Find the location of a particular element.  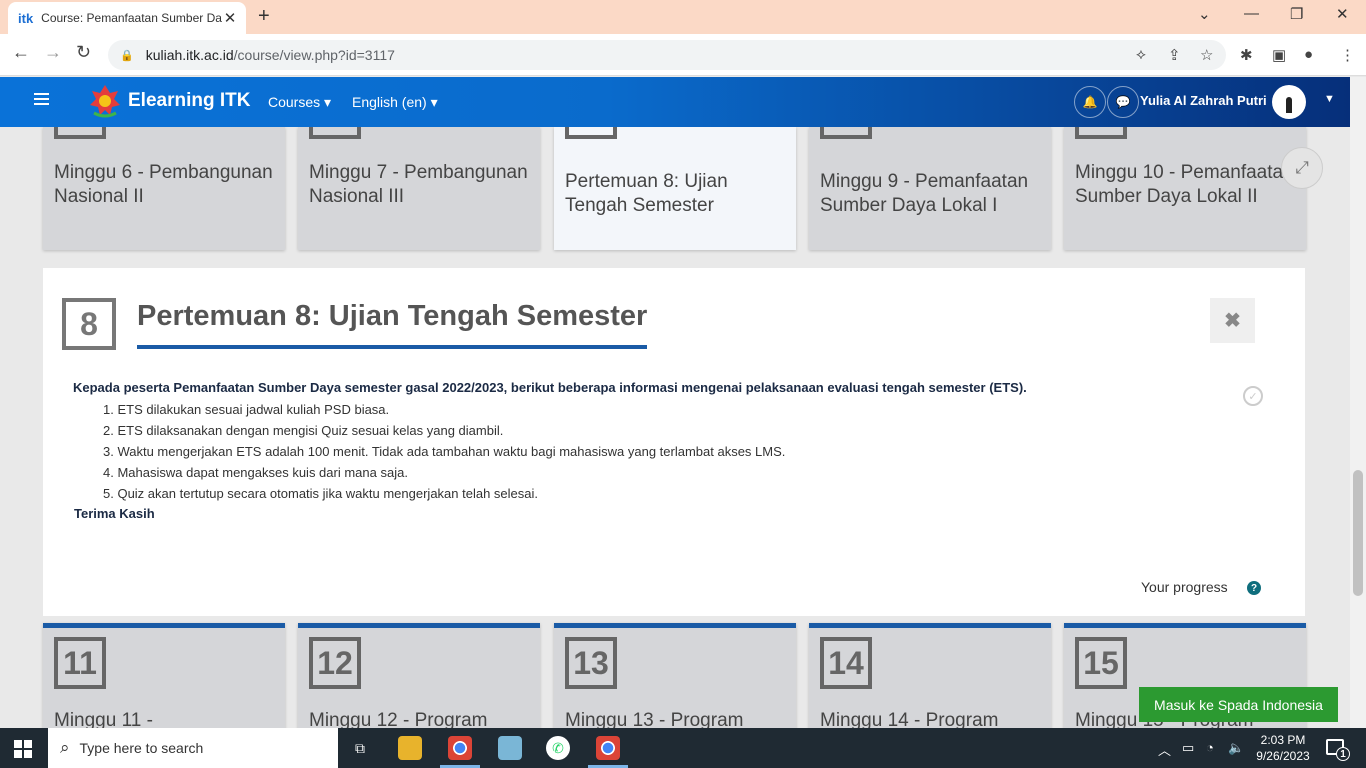

section-card-11: 11 Minggu 11 - is located at coordinates (164, 675).